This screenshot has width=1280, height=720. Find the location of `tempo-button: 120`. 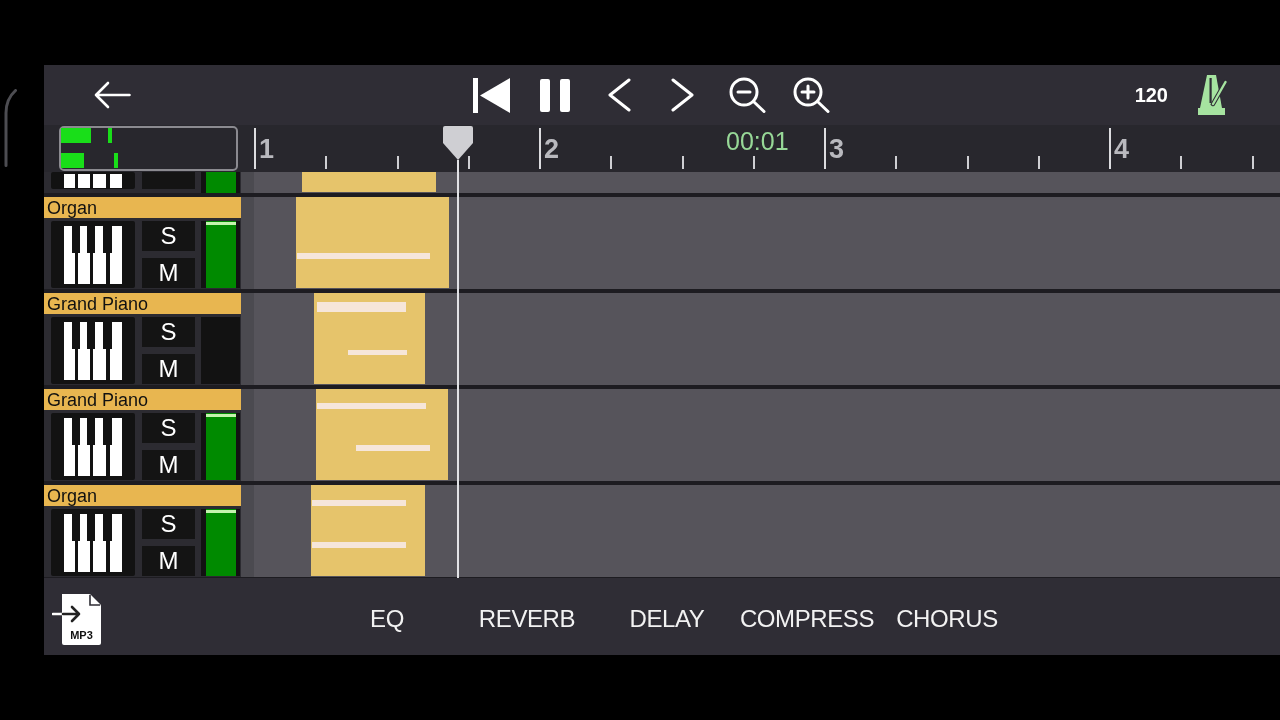

tempo-button: 120 is located at coordinates (1151, 95).